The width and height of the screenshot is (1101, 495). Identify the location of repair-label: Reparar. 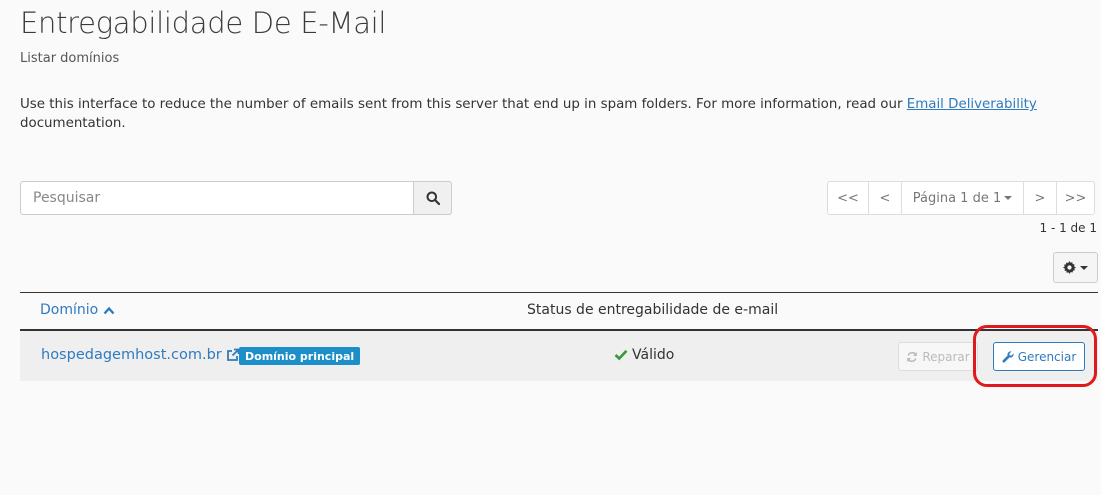
(946, 356).